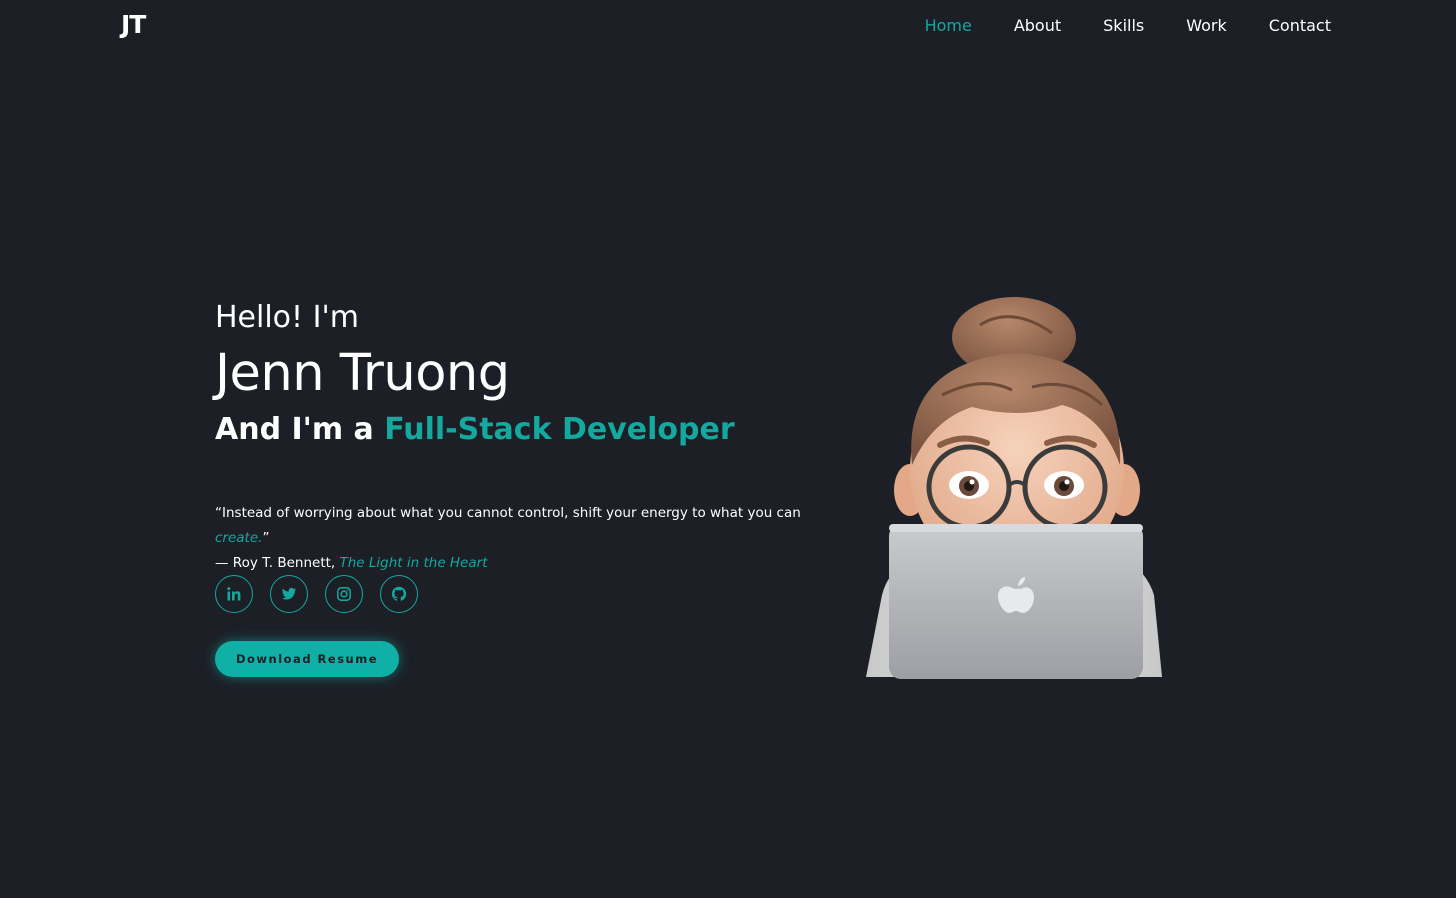 This screenshot has width=1456, height=898. I want to click on hero-name: Jenn Truong, so click(362, 373).